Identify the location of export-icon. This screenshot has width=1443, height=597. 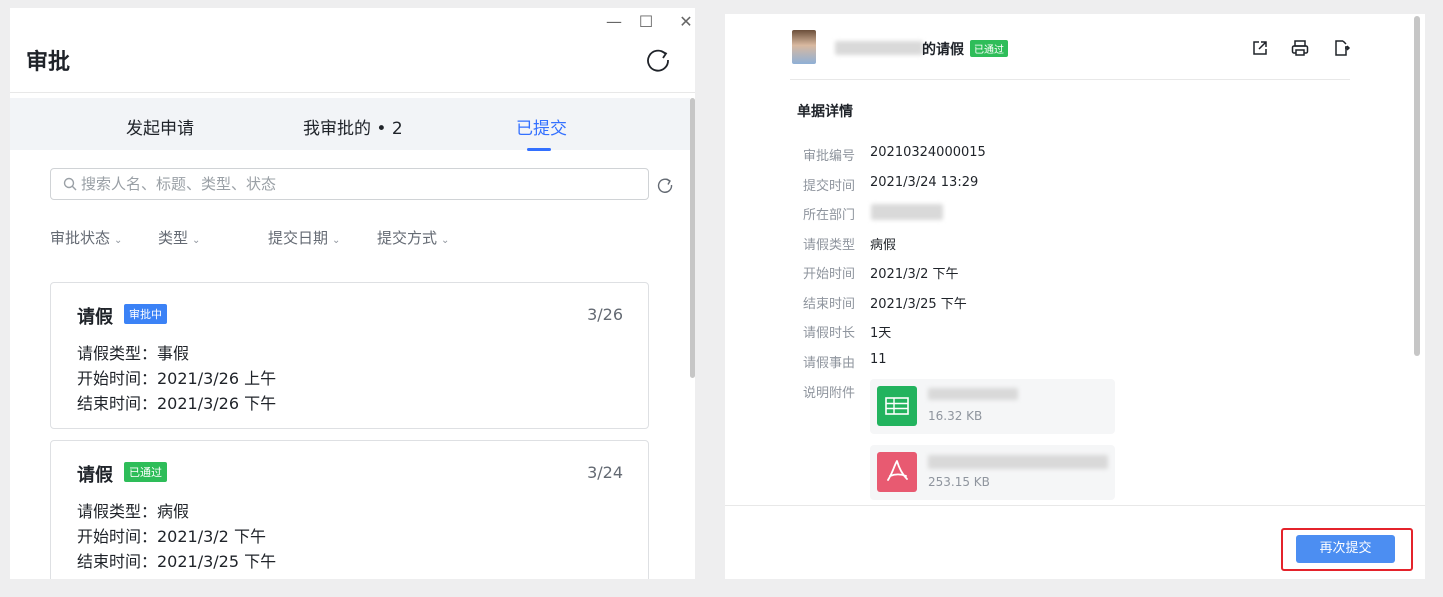
(1341, 48).